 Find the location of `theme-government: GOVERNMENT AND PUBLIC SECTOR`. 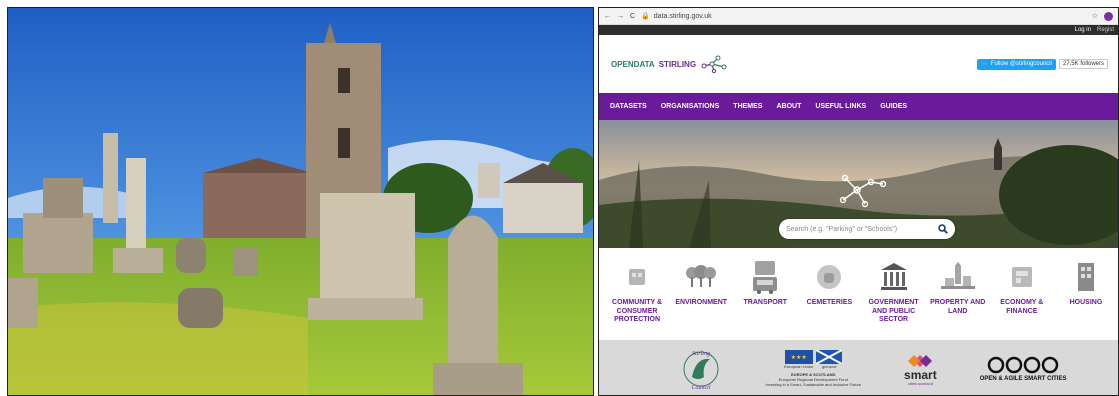

theme-government: GOVERNMENT AND PUBLIC SECTOR is located at coordinates (894, 291).